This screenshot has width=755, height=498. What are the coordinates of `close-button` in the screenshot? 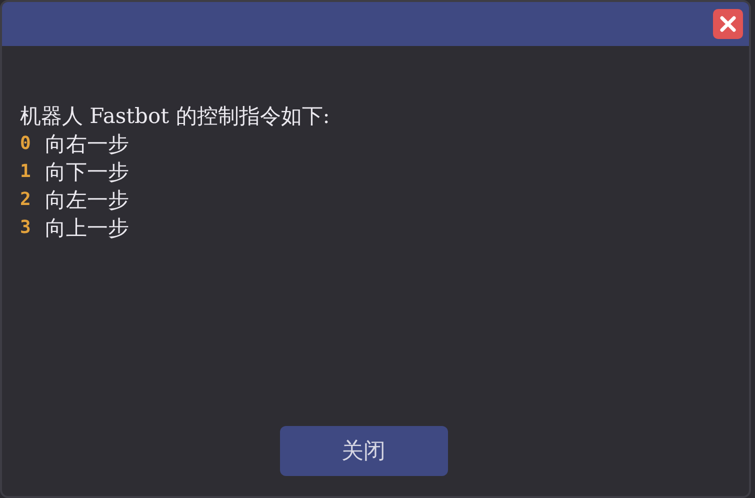 It's located at (728, 24).